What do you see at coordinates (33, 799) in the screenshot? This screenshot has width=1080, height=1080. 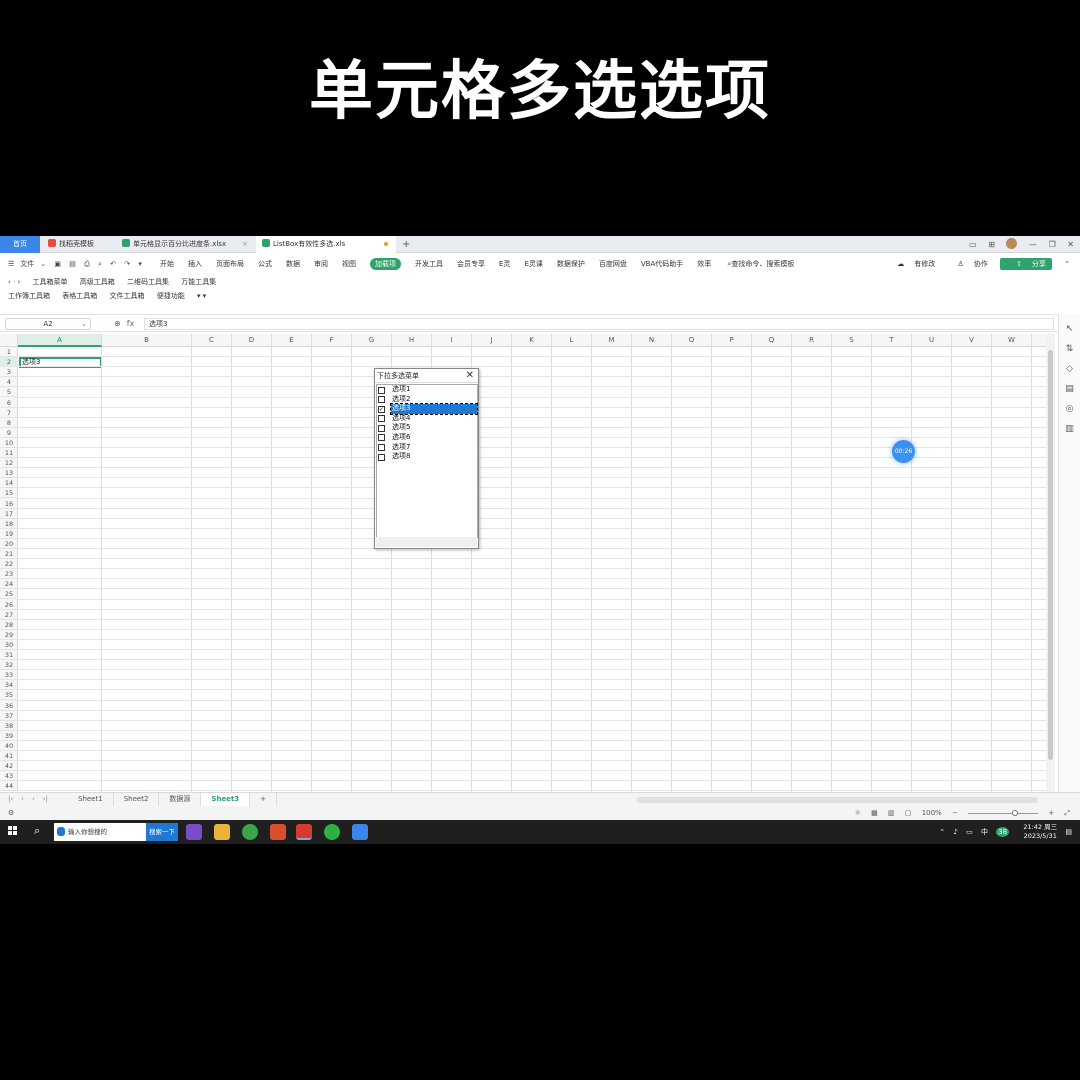 I see `next-sheet-icon: ›` at bounding box center [33, 799].